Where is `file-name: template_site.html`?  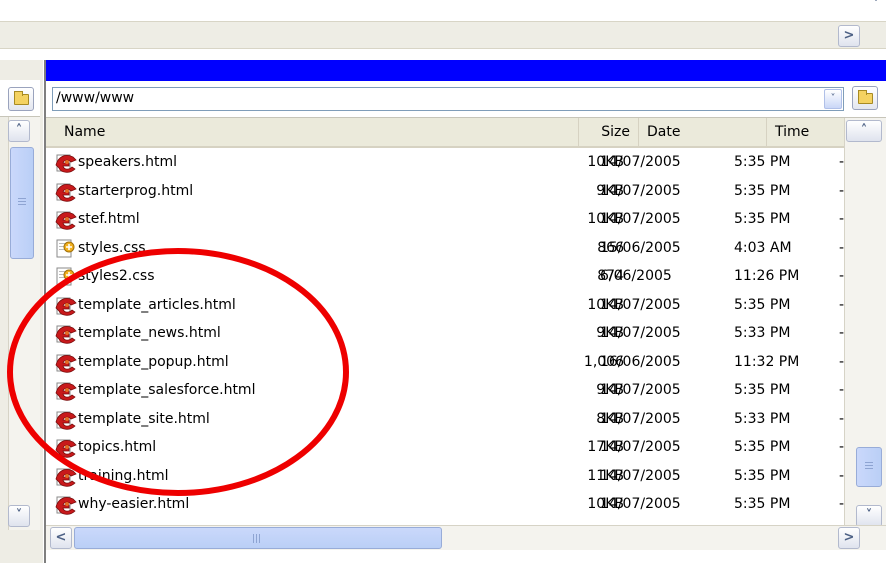 file-name: template_site.html is located at coordinates (144, 418).